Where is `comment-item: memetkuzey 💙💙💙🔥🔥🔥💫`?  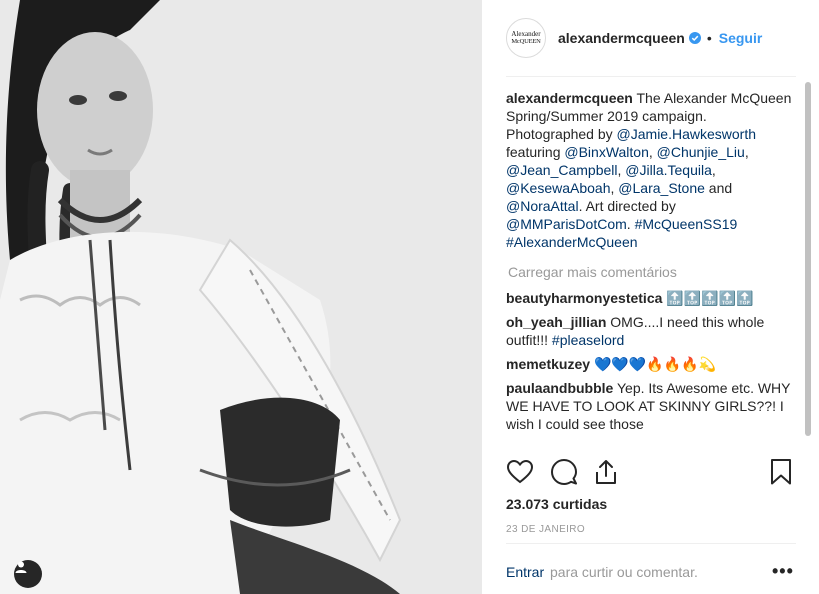 comment-item: memetkuzey 💙💙💙🔥🔥🔥💫 is located at coordinates (651, 364).